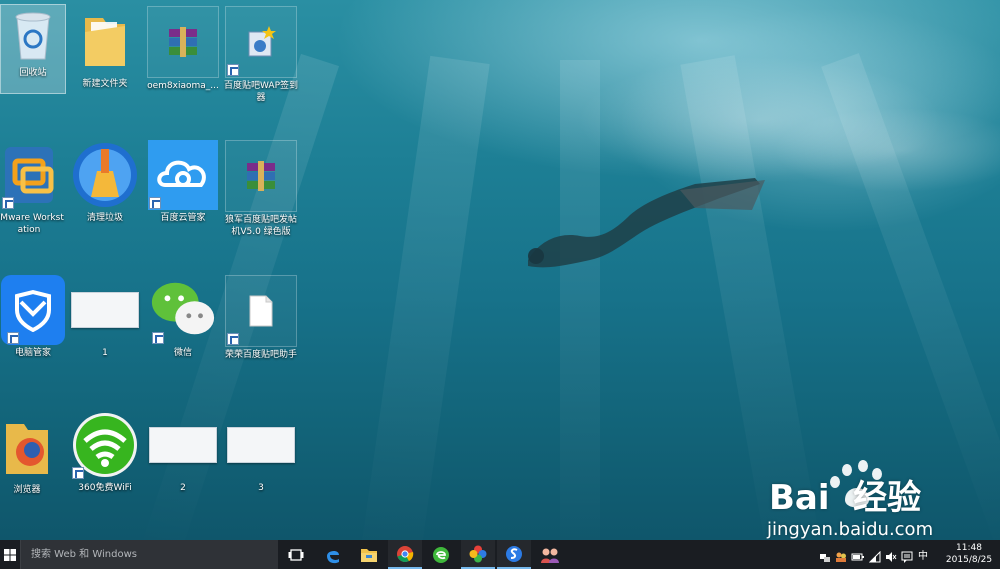  I want to click on color-app-icon, so click(478, 553).